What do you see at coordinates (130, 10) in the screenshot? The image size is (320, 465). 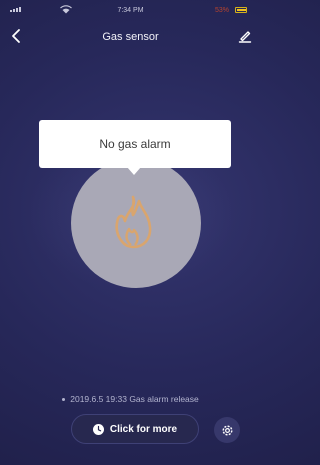 I see `status-bar: 7:34 PM 53%` at bounding box center [130, 10].